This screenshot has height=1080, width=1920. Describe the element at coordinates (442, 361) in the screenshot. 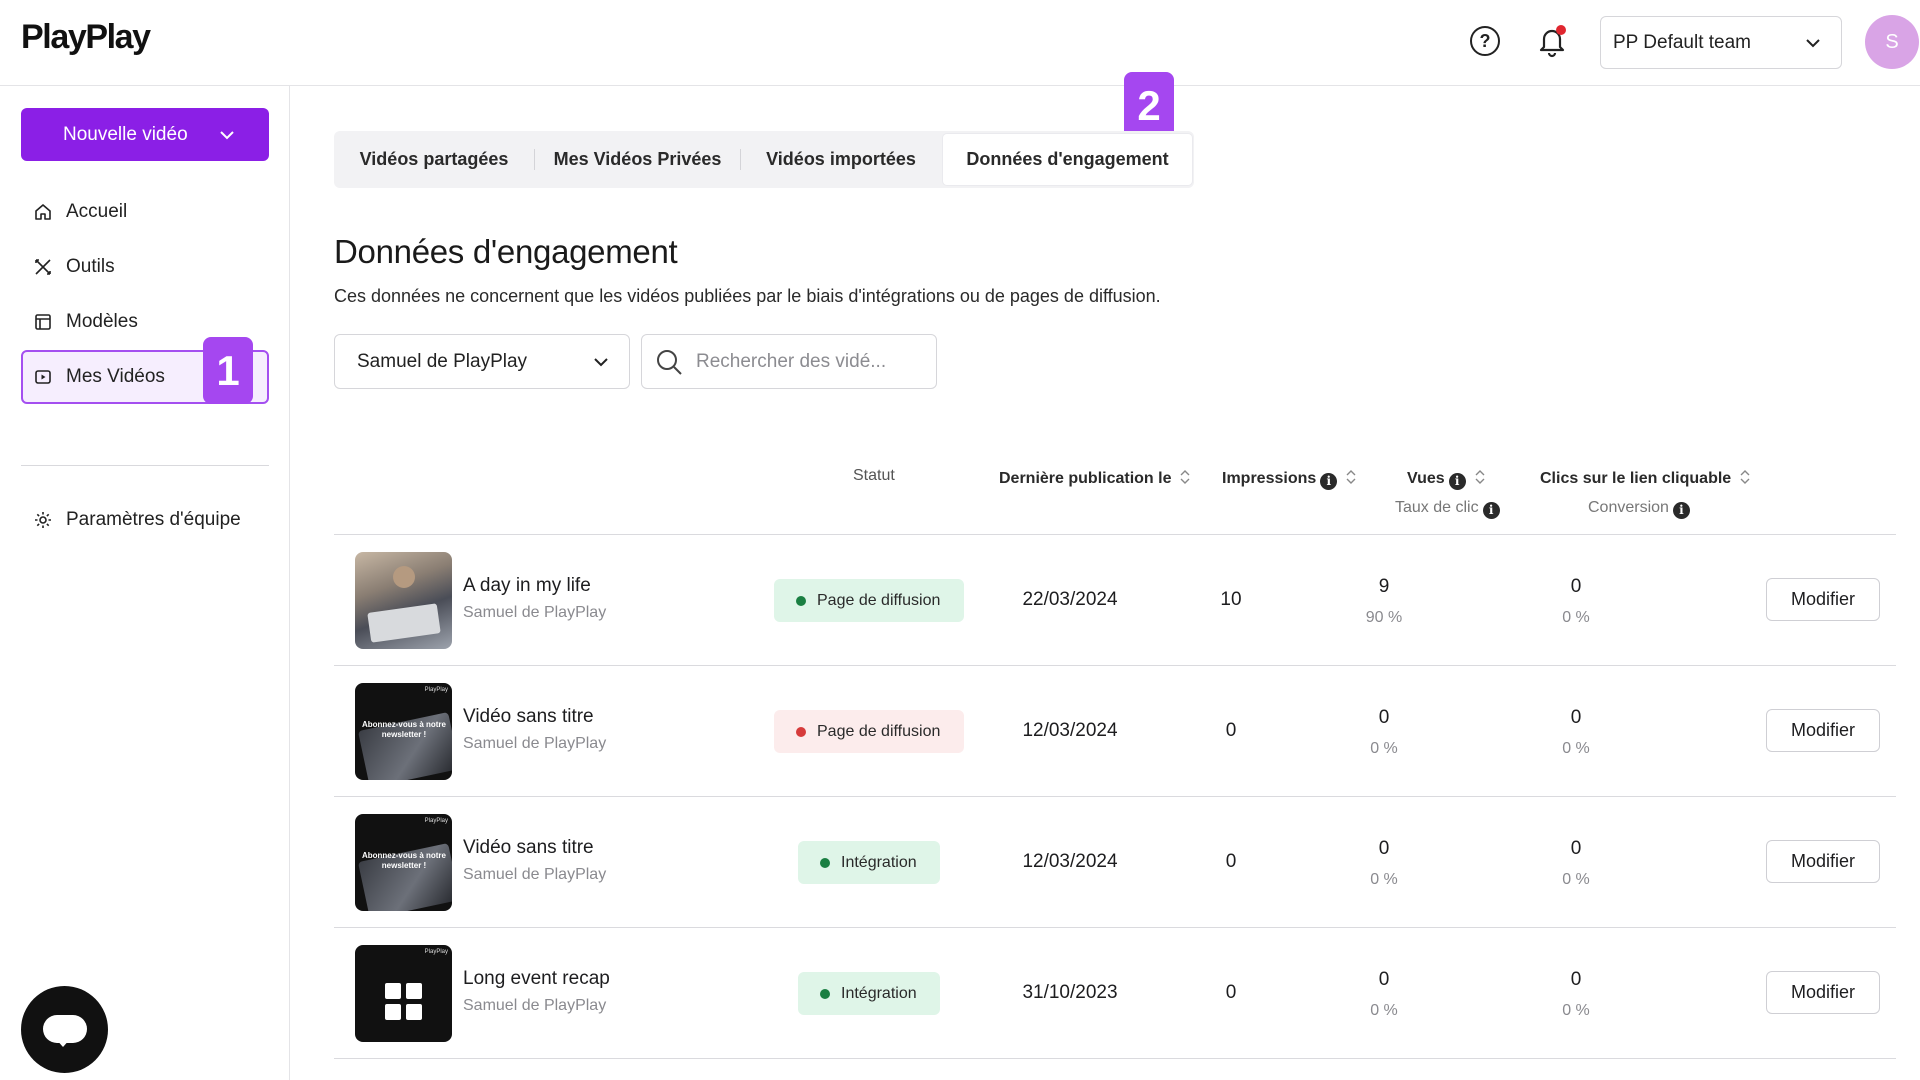

I see `author-filter-label: Samuel de PlayPlay` at that location.